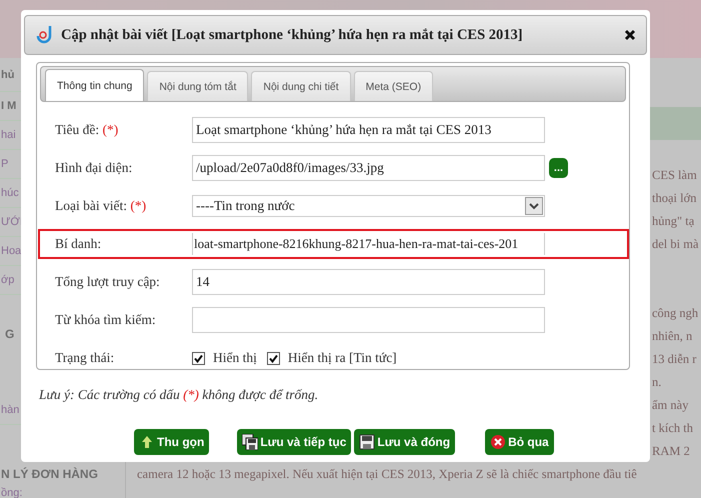 This screenshot has width=701, height=498. I want to click on article-text: RAM 2, so click(671, 452).